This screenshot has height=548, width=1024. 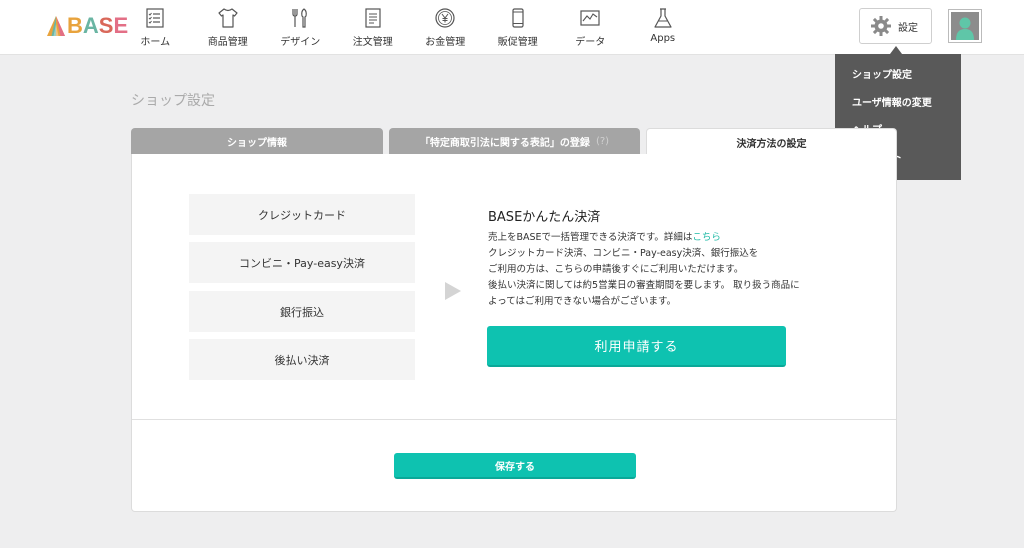 I want to click on info-line: よってはご利用できない場合がございます。, so click(x=582, y=301).